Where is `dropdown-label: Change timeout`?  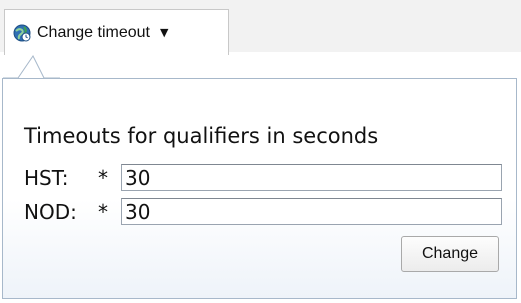 dropdown-label: Change timeout is located at coordinates (93, 32).